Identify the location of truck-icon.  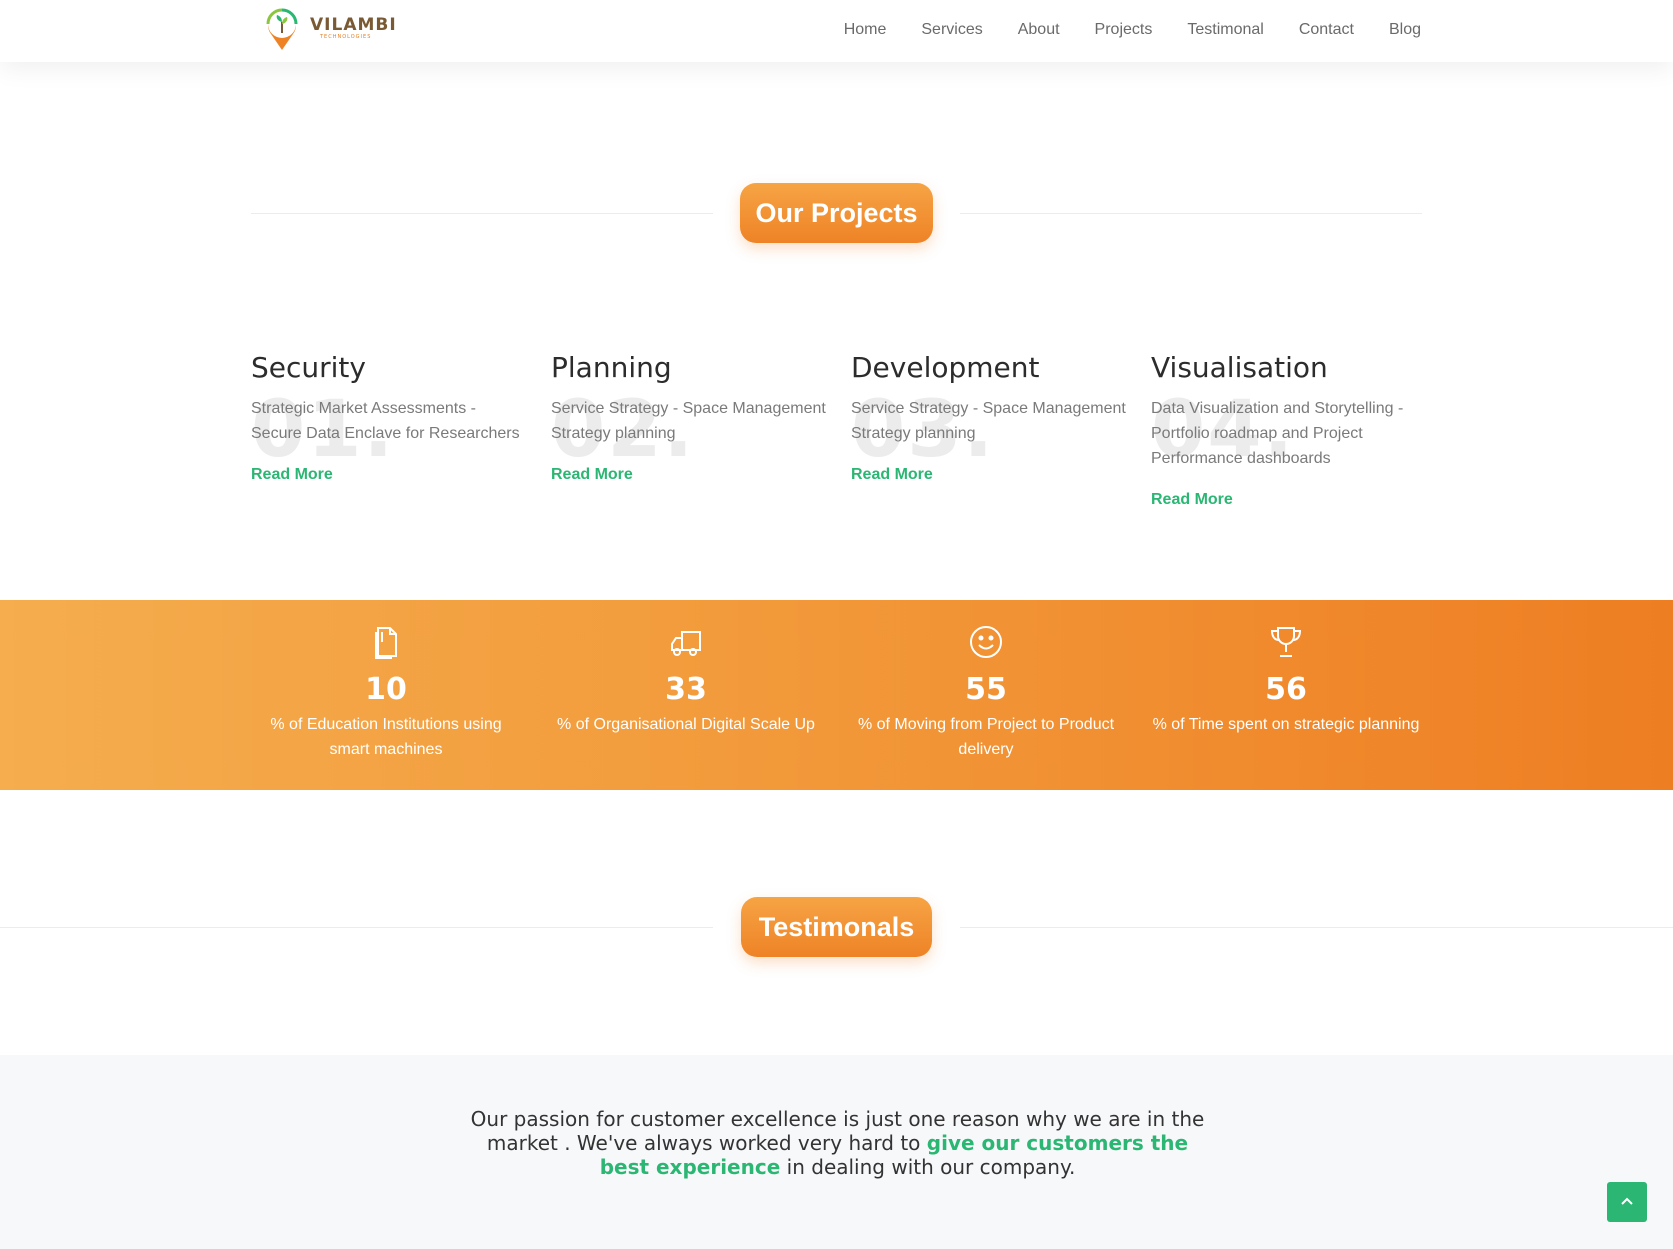
(686, 643).